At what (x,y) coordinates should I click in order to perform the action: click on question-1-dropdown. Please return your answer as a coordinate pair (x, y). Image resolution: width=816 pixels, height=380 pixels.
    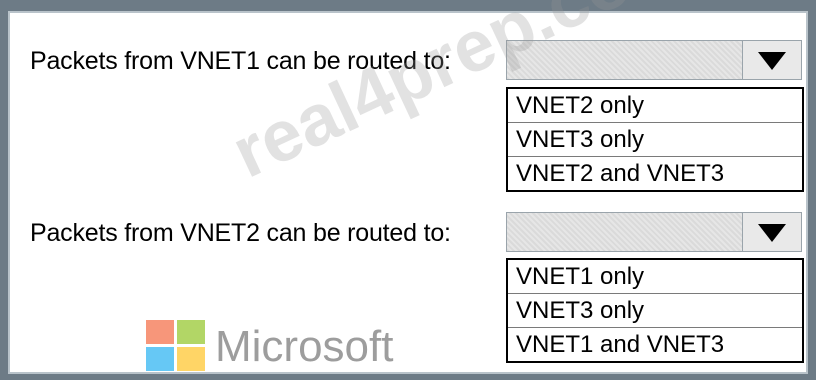
    Looking at the image, I should click on (654, 60).